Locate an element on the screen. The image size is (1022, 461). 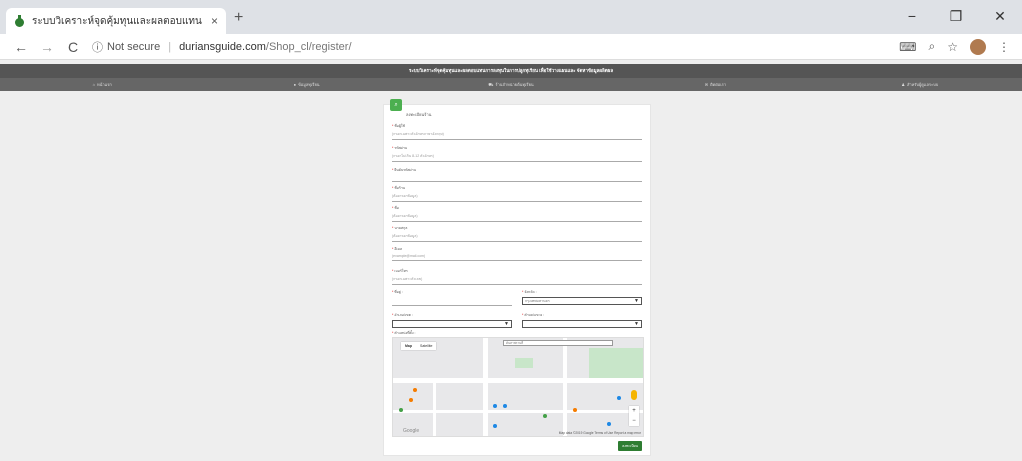
district-field: * อำเภอ/เขต : ▼ is located at coordinates (452, 320).